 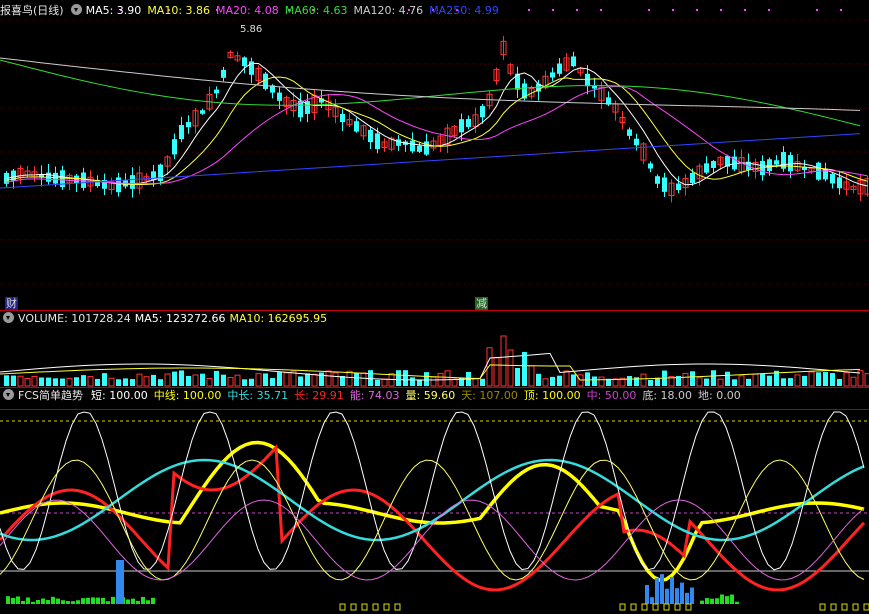 What do you see at coordinates (316, 10) in the screenshot?
I see `ma-label-3: MA60: 4.63` at bounding box center [316, 10].